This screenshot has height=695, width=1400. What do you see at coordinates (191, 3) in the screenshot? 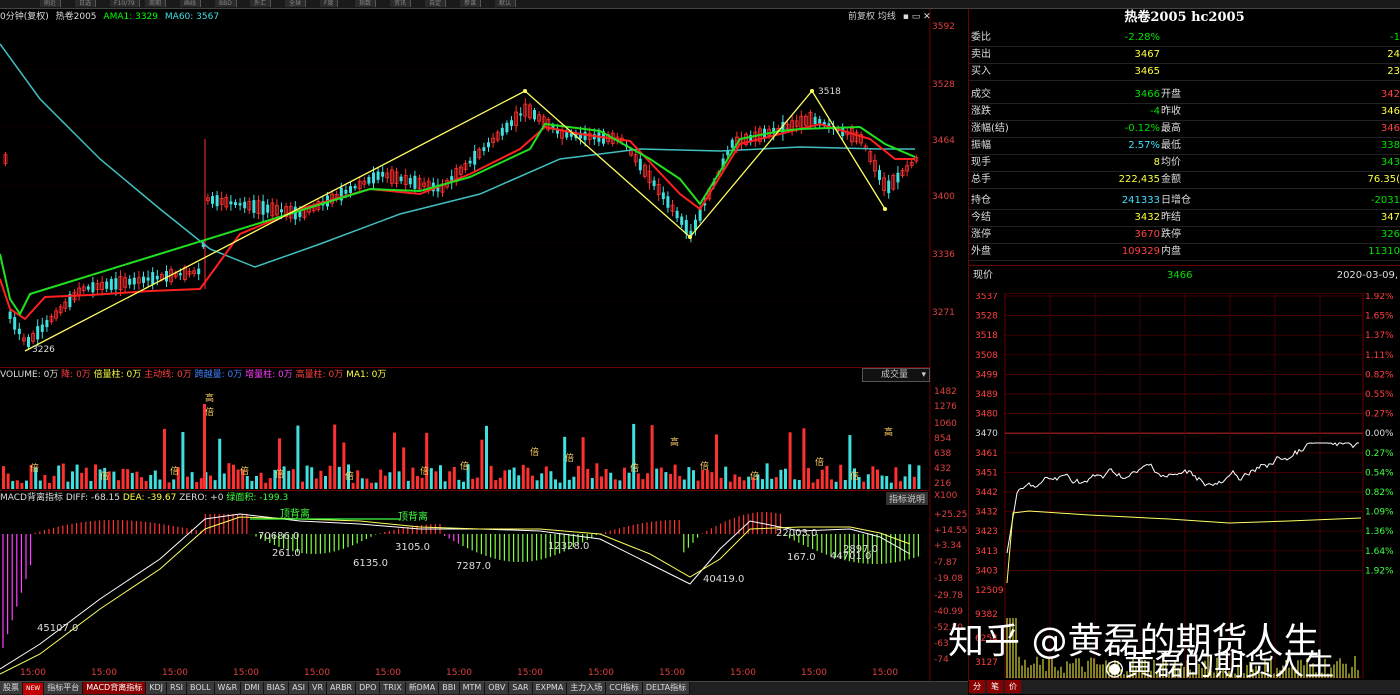
I see `toolbar-button: 画线` at bounding box center [191, 3].